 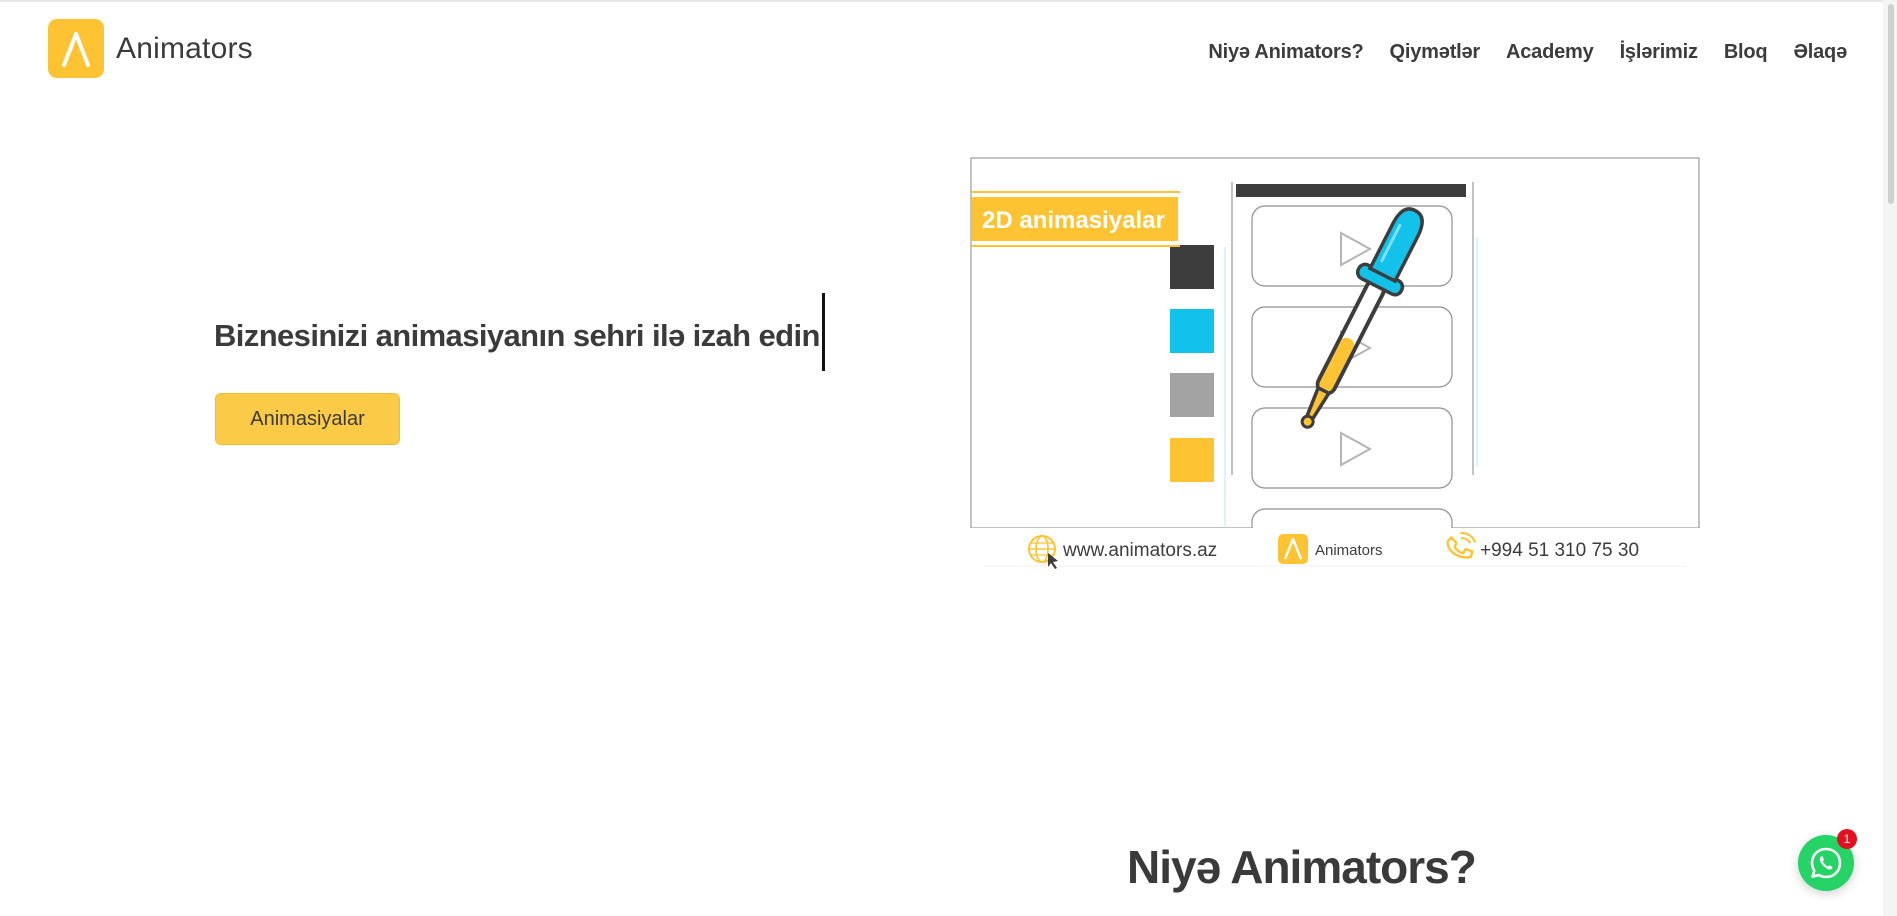 What do you see at coordinates (1550, 52) in the screenshot?
I see `nav-academy: Academy` at bounding box center [1550, 52].